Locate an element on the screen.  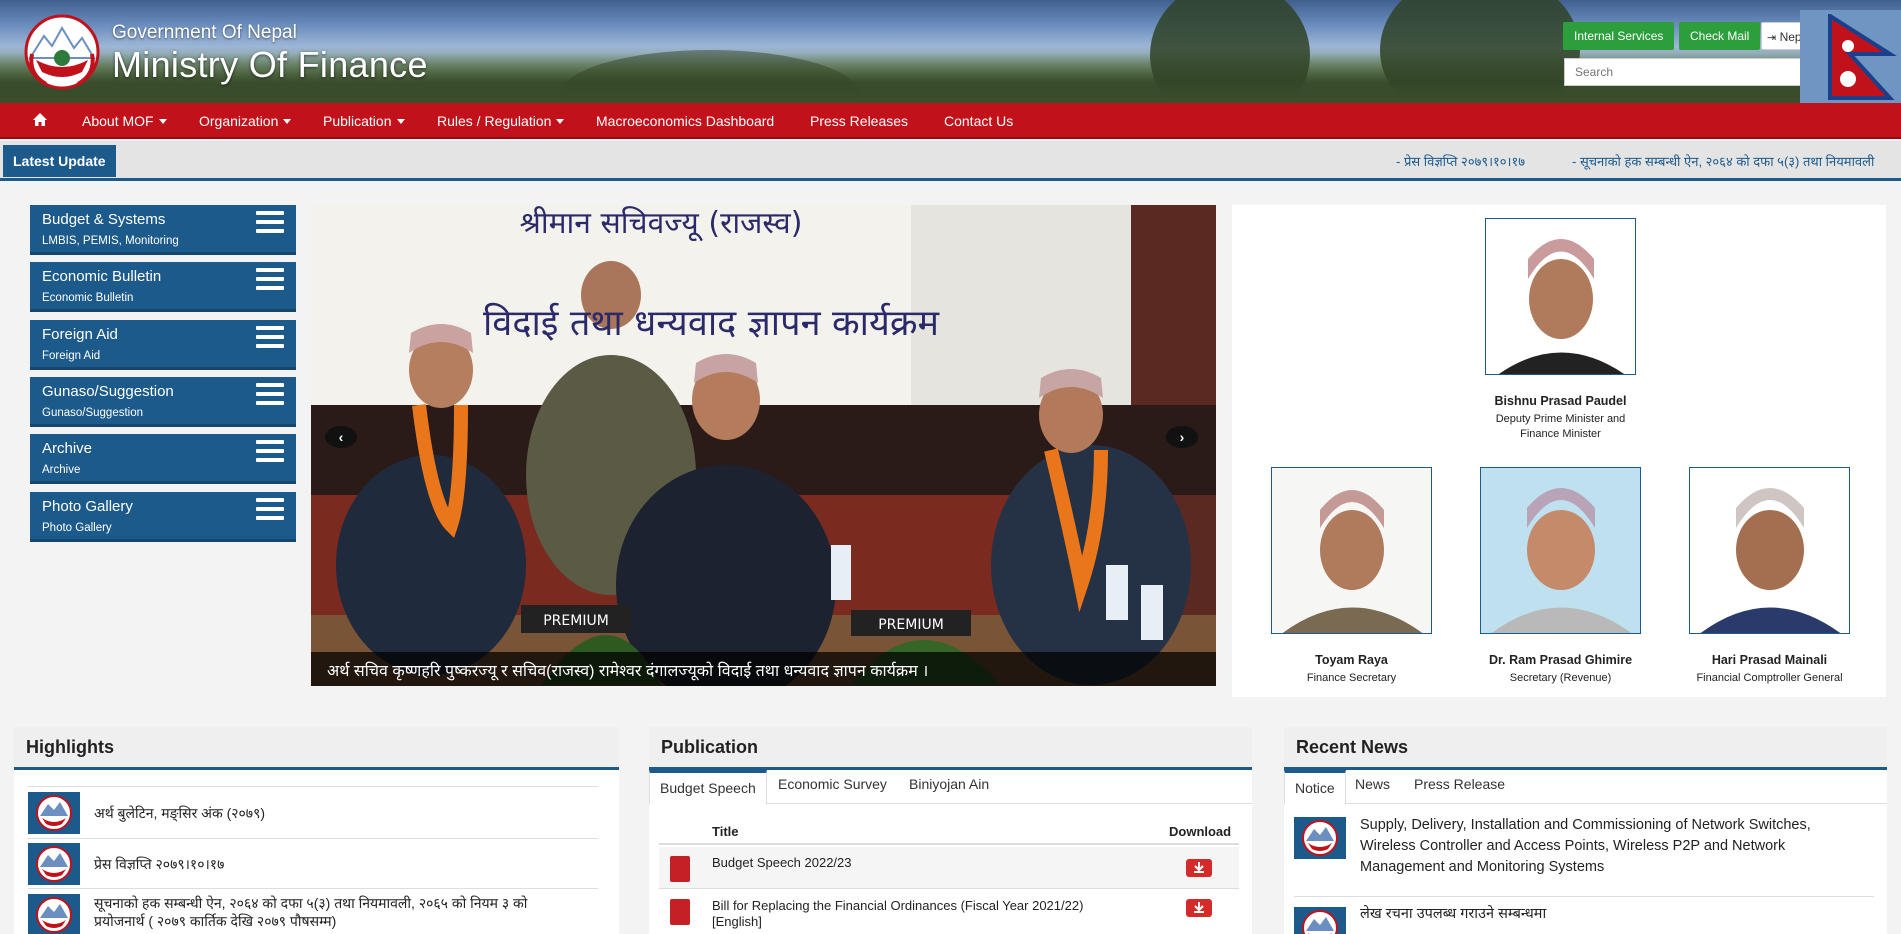
sidebar-item-title: Photo Gallery is located at coordinates (87, 506).